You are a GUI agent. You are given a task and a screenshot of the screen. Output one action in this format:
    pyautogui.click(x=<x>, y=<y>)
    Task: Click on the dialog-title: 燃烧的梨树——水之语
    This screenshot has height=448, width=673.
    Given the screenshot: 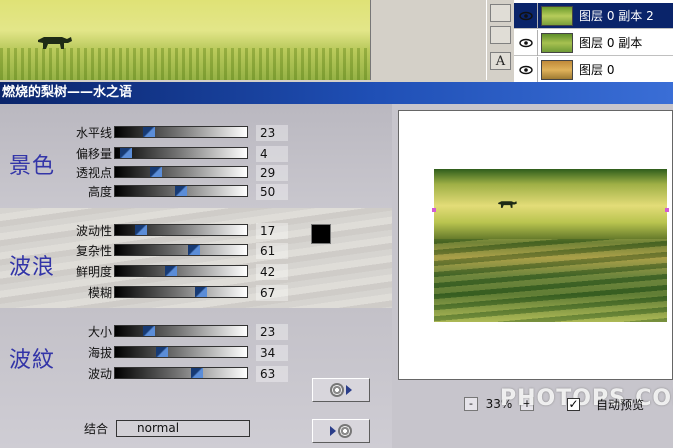 What is the action you would take?
    pyautogui.click(x=67, y=92)
    